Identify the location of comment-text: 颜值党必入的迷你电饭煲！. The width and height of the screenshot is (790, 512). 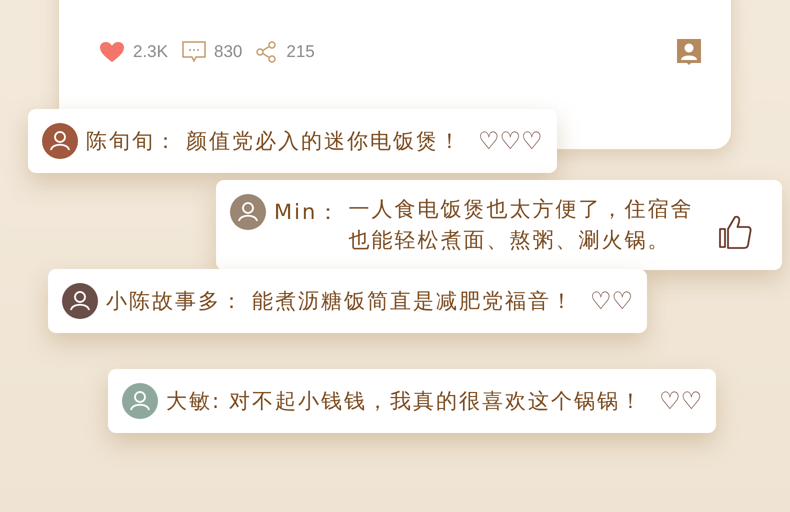
(324, 141).